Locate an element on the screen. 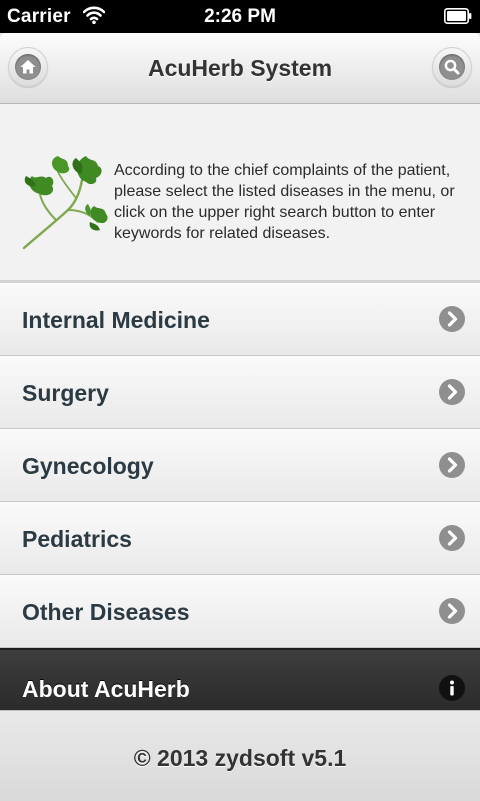 The height and width of the screenshot is (801, 480). status-time: 2:26 PM is located at coordinates (240, 16).